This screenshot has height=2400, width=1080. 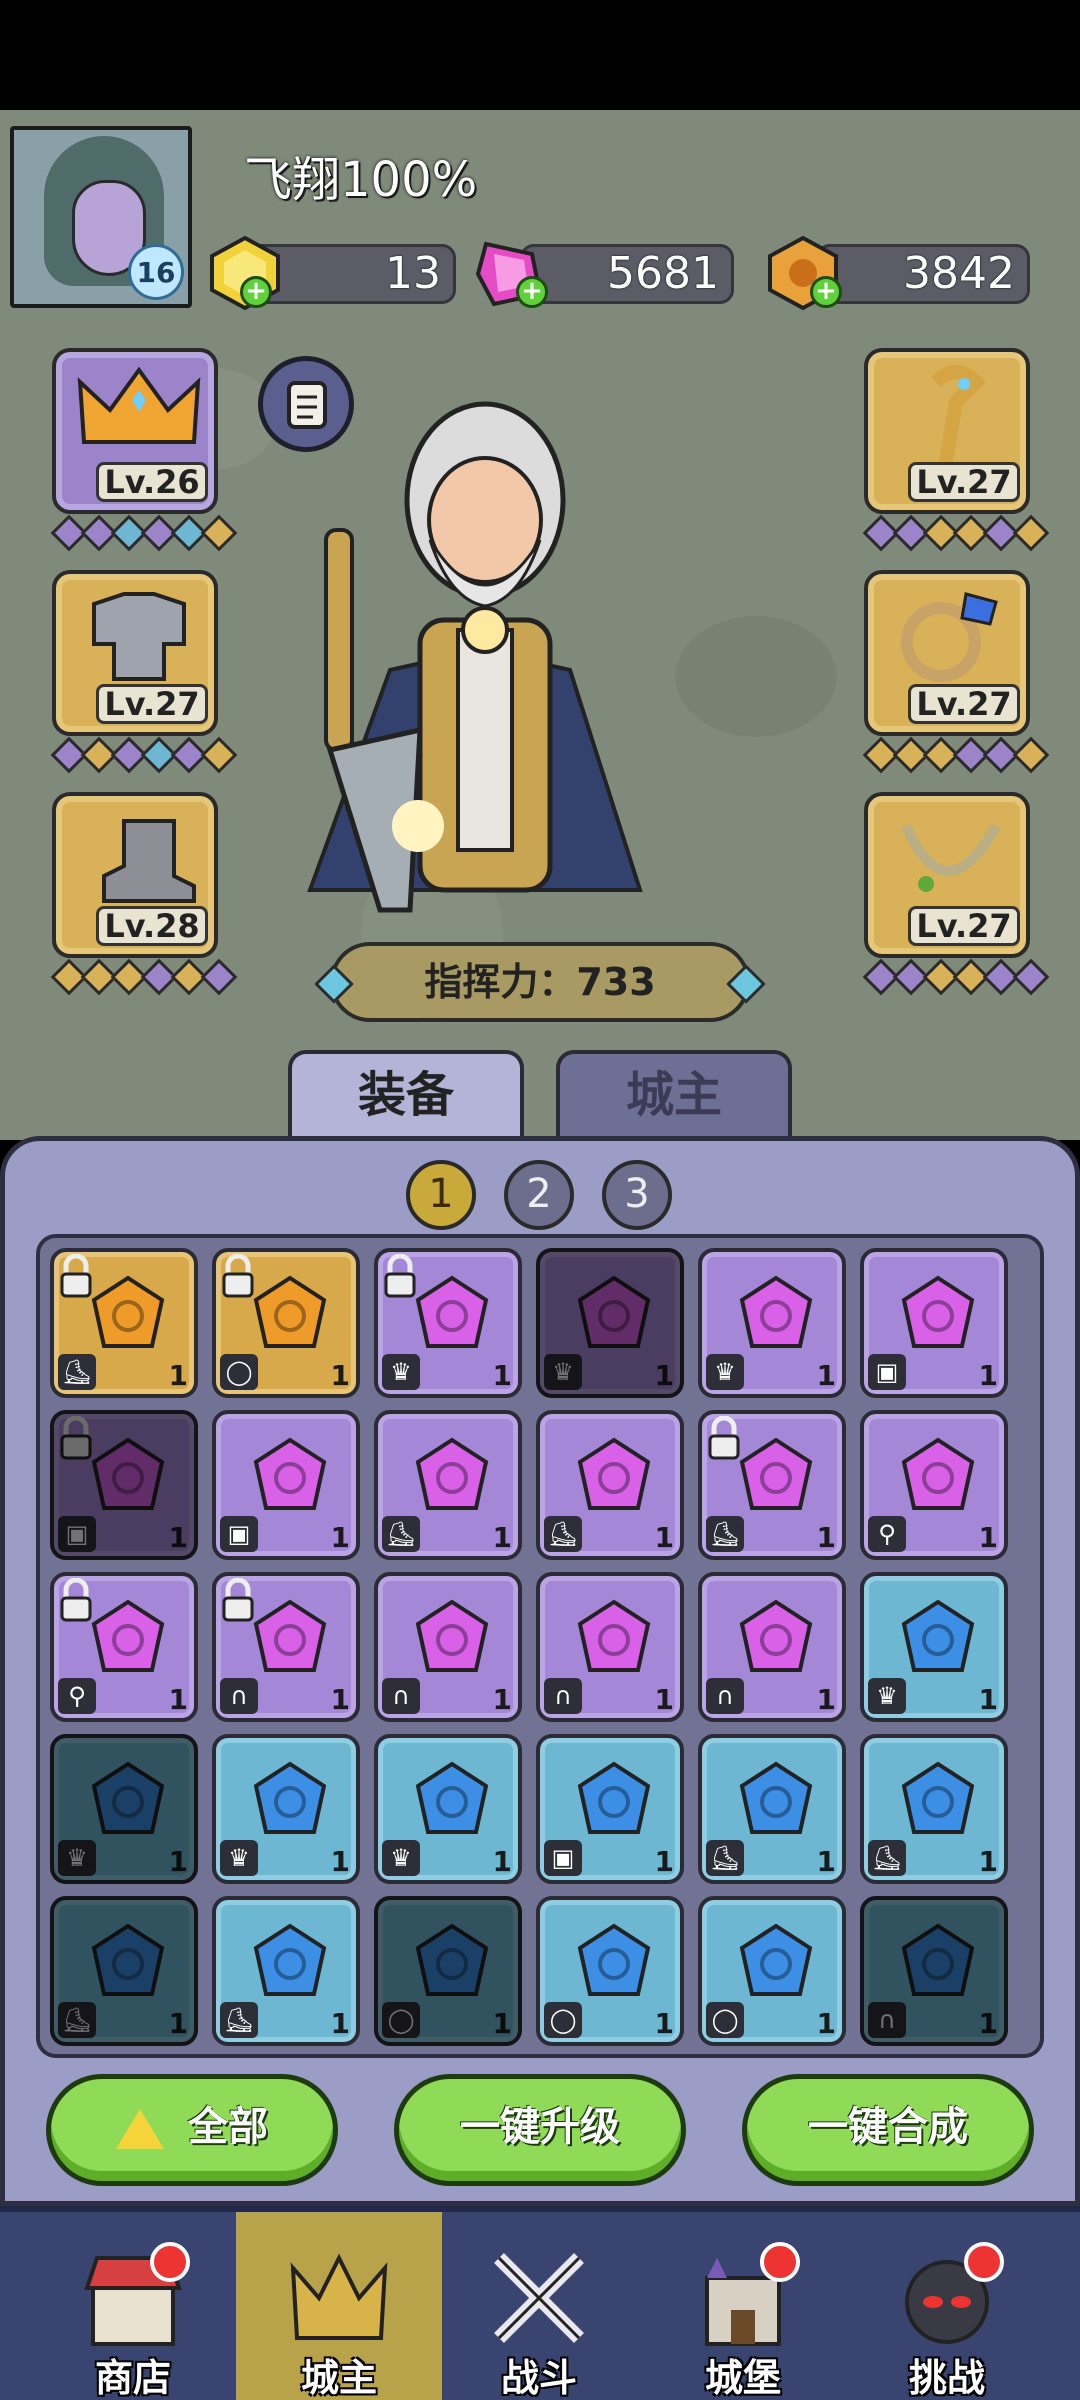 I want to click on player-avatar: 16, so click(x=101, y=217).